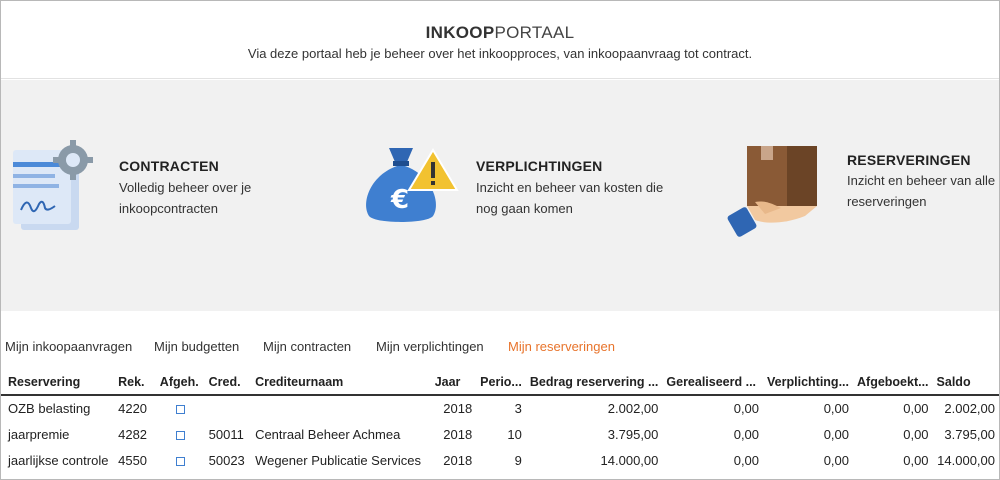 Image resolution: width=1000 pixels, height=480 pixels. I want to click on cell-rek: 4282, so click(133, 434).